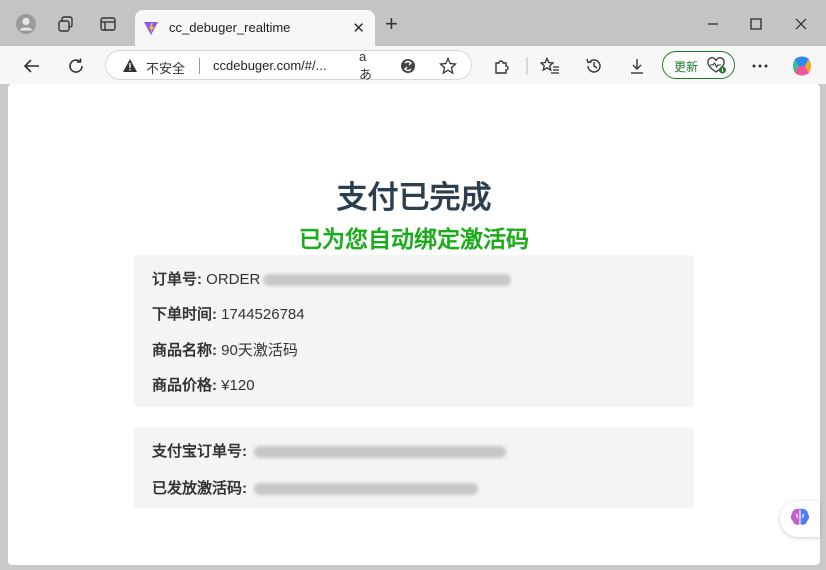 Image resolution: width=826 pixels, height=570 pixels. I want to click on redacted-order-number, so click(387, 280).